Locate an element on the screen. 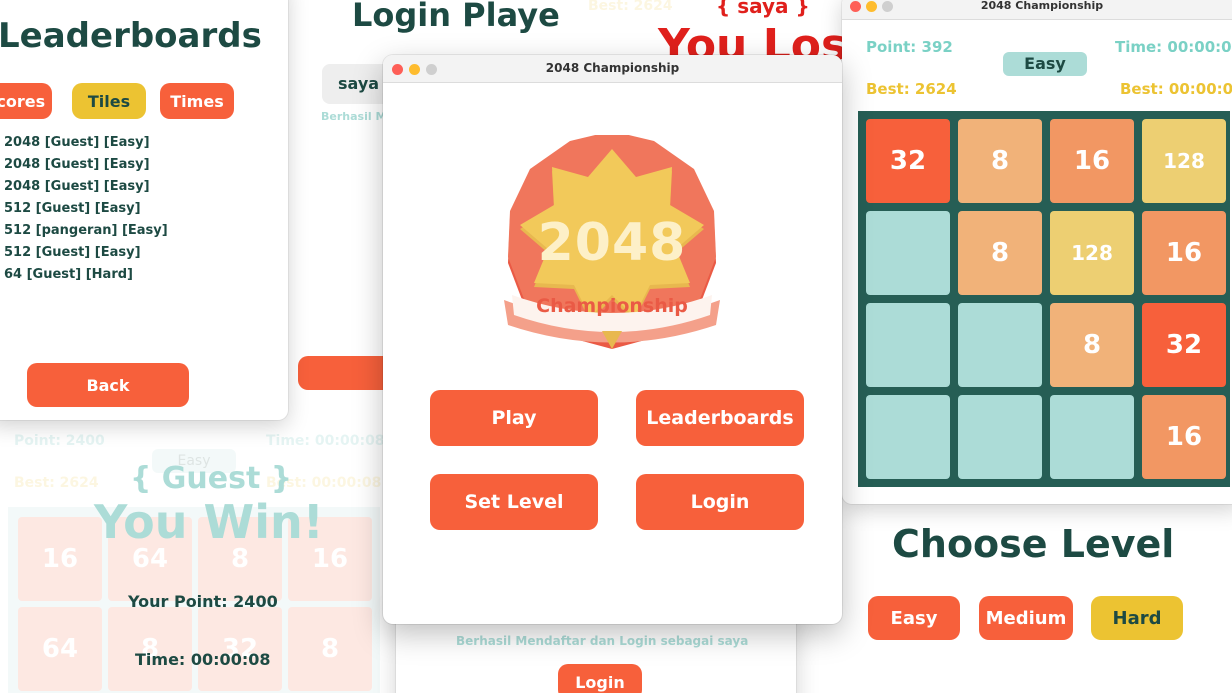  level-hard-button: Hard is located at coordinates (1137, 618).